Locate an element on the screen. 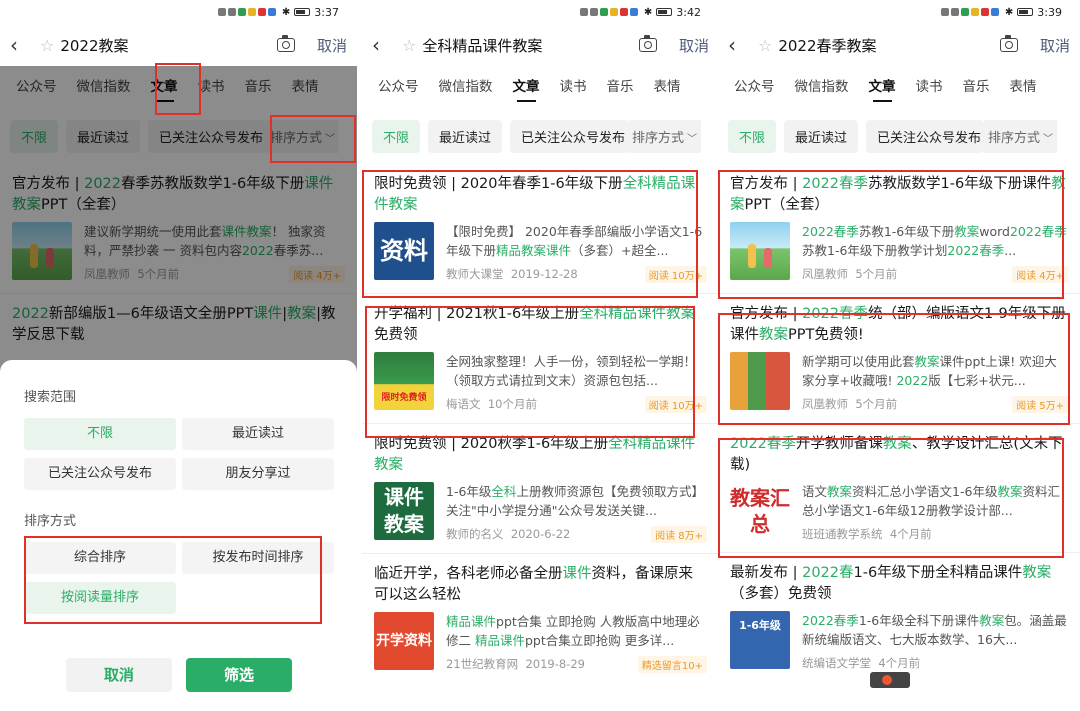 This screenshot has width=1080, height=711. sheet-filter-button: 筛选 is located at coordinates (239, 675).